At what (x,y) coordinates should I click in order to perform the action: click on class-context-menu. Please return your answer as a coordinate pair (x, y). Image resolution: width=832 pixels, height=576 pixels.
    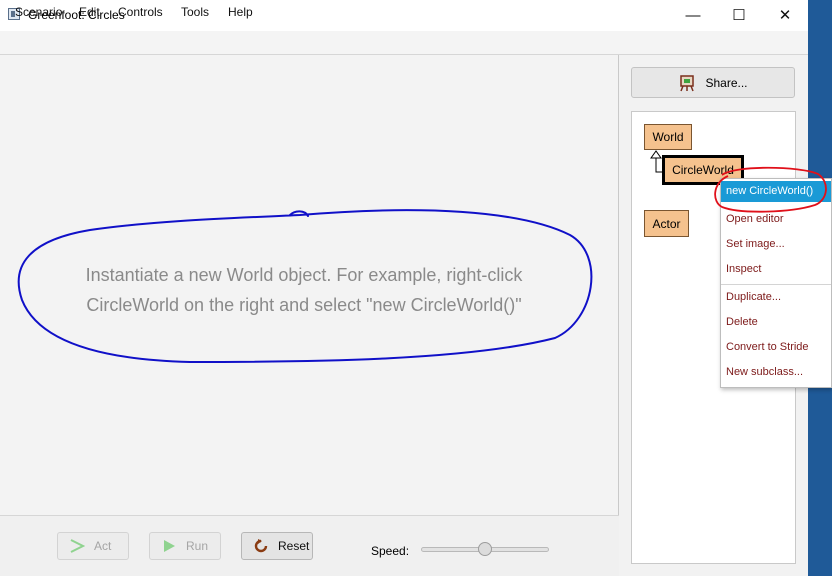
    Looking at the image, I should click on (776, 283).